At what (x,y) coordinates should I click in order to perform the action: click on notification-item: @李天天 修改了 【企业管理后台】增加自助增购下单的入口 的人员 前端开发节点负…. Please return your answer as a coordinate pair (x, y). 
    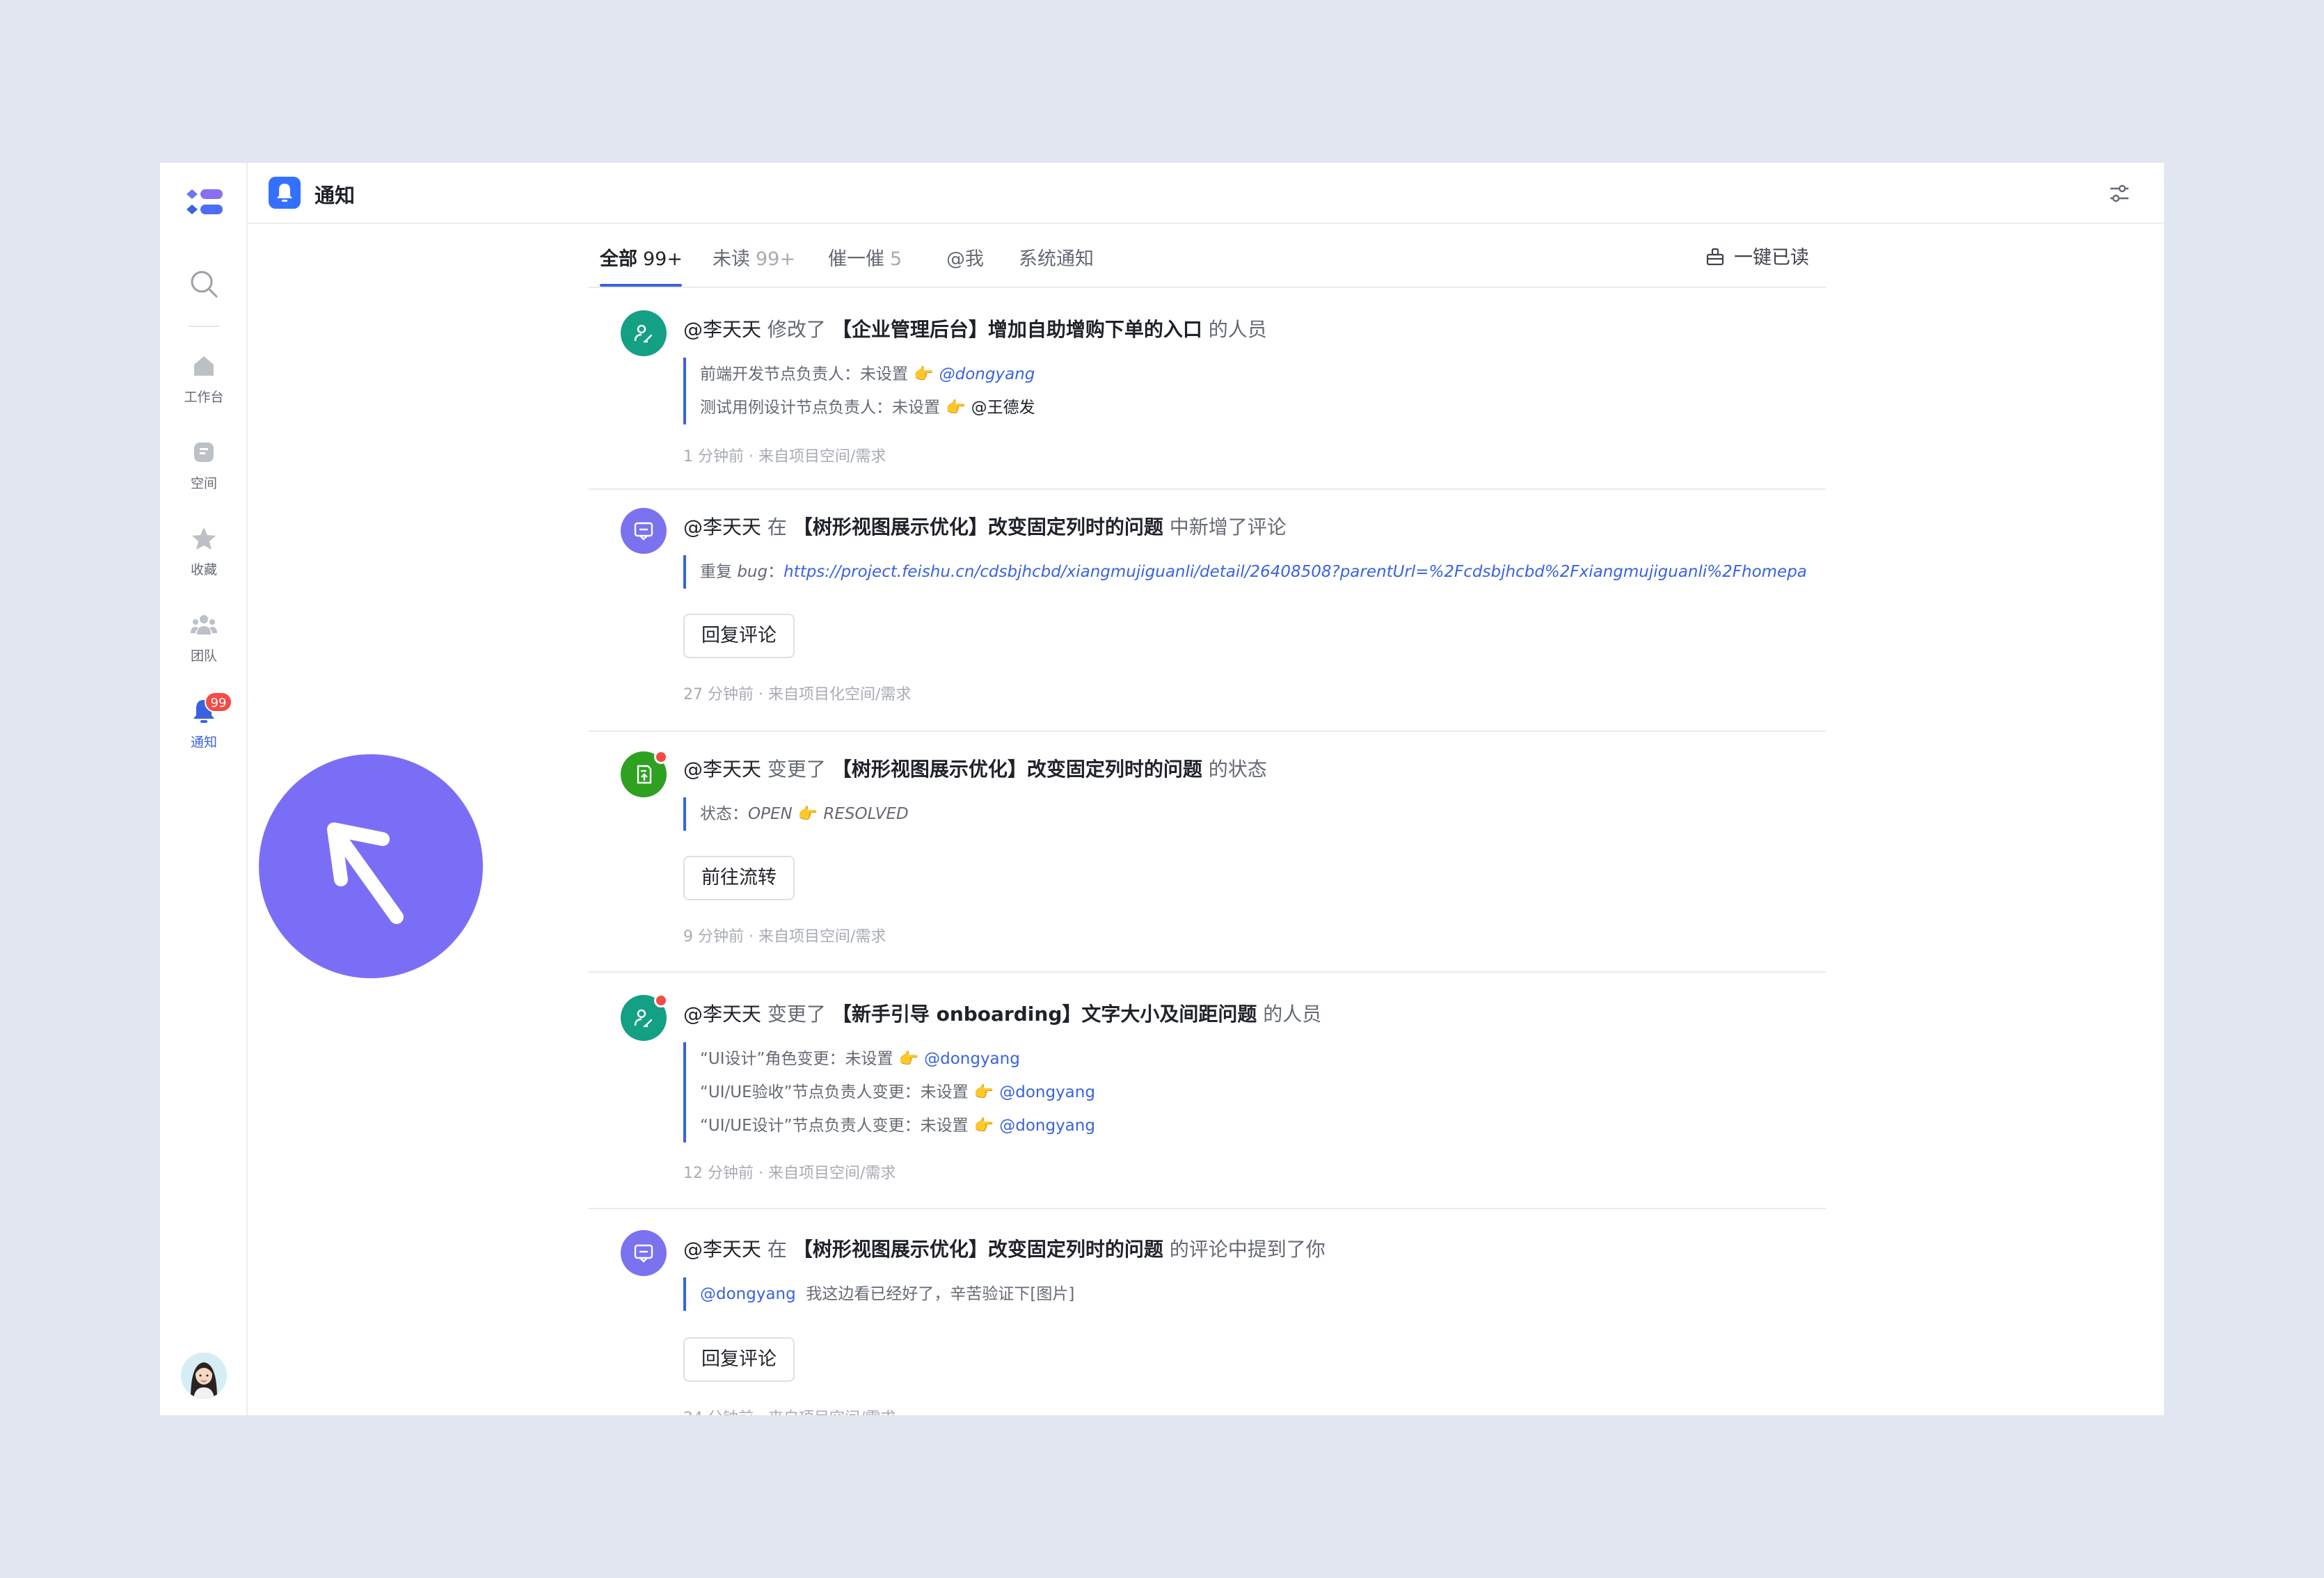
    Looking at the image, I should click on (1207, 390).